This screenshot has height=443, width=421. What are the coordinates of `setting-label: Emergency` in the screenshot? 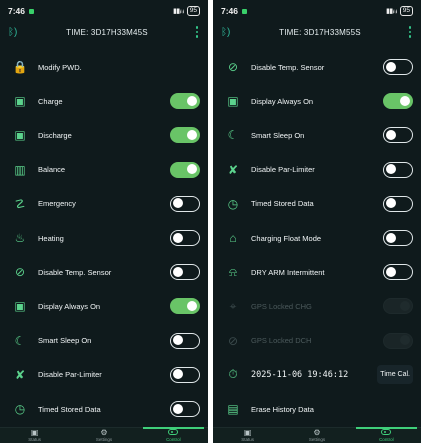 It's located at (57, 204).